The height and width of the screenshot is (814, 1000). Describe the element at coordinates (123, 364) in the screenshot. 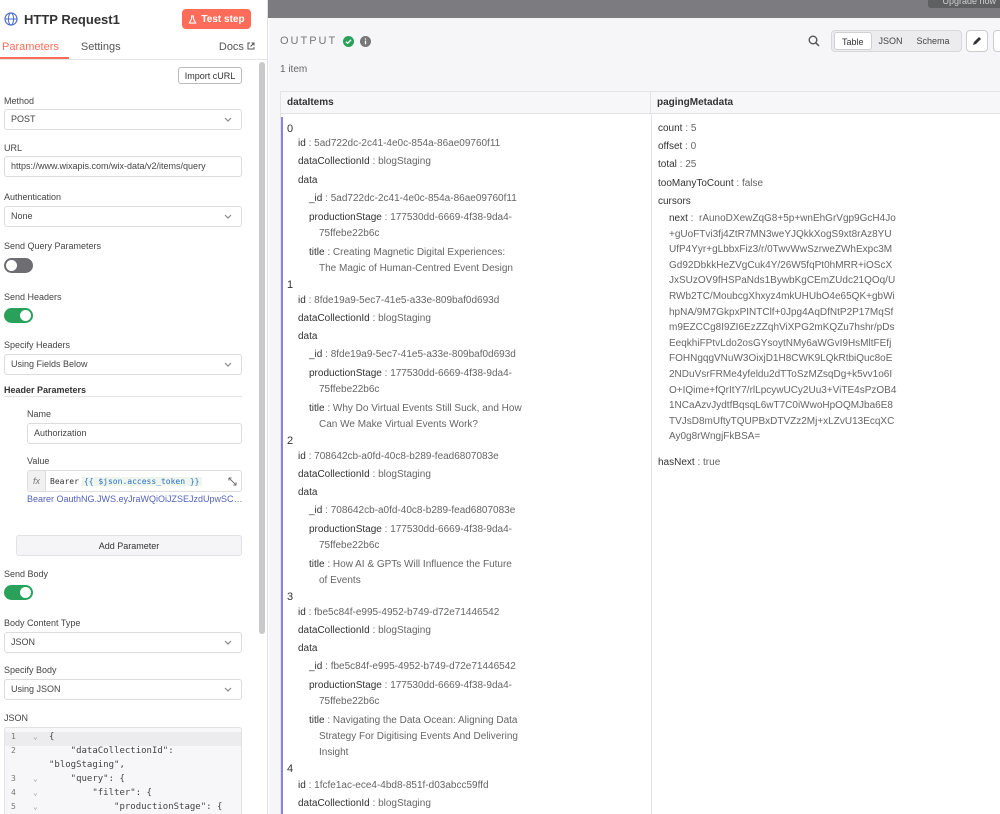

I see `specify-headers-select: Using Fields Below` at that location.